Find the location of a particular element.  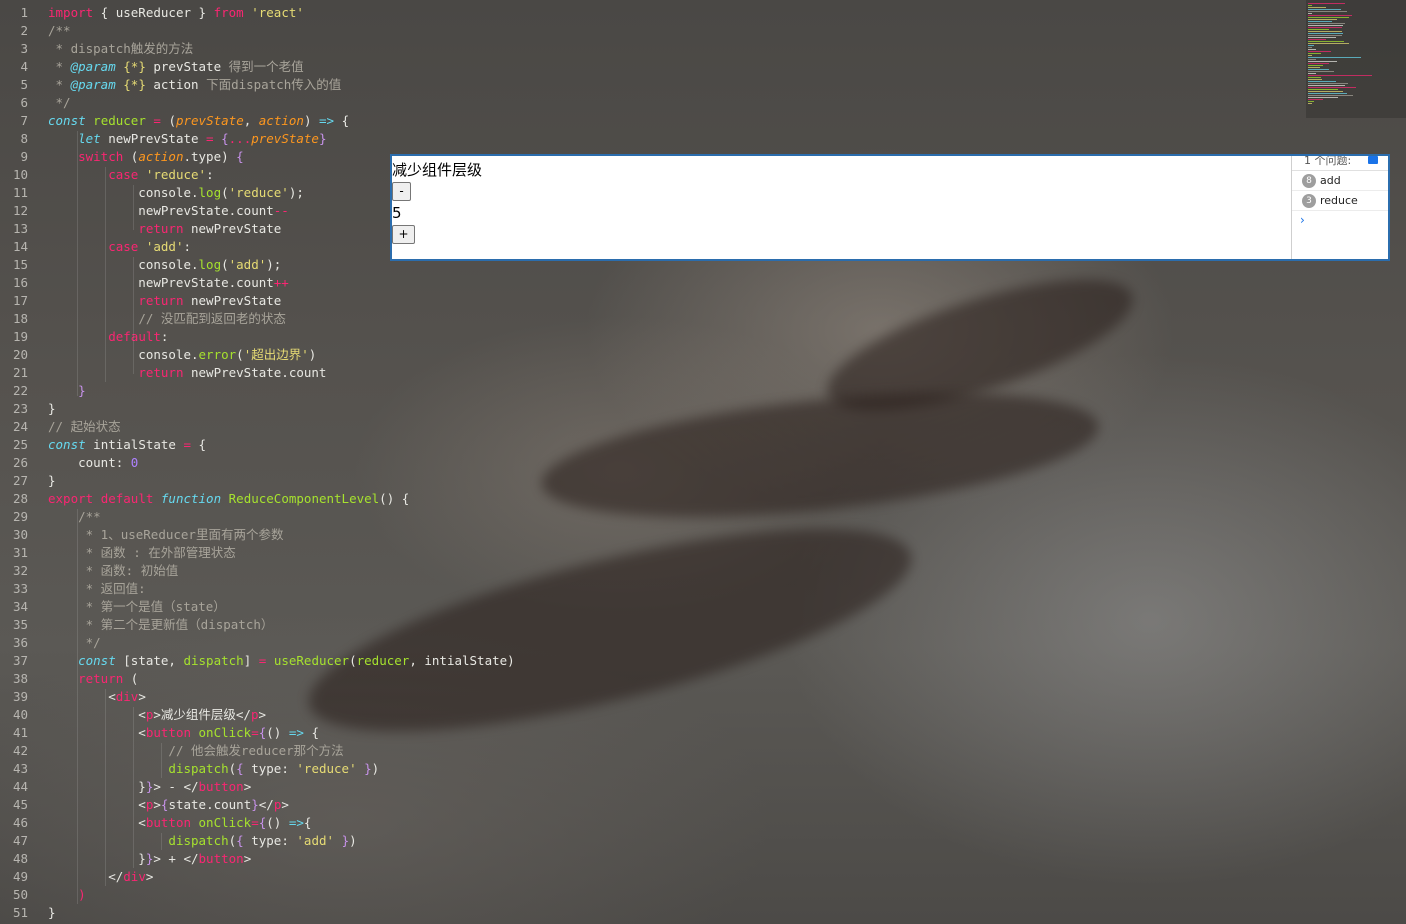

code-line: 48 }}> + </button> is located at coordinates (125, 859).